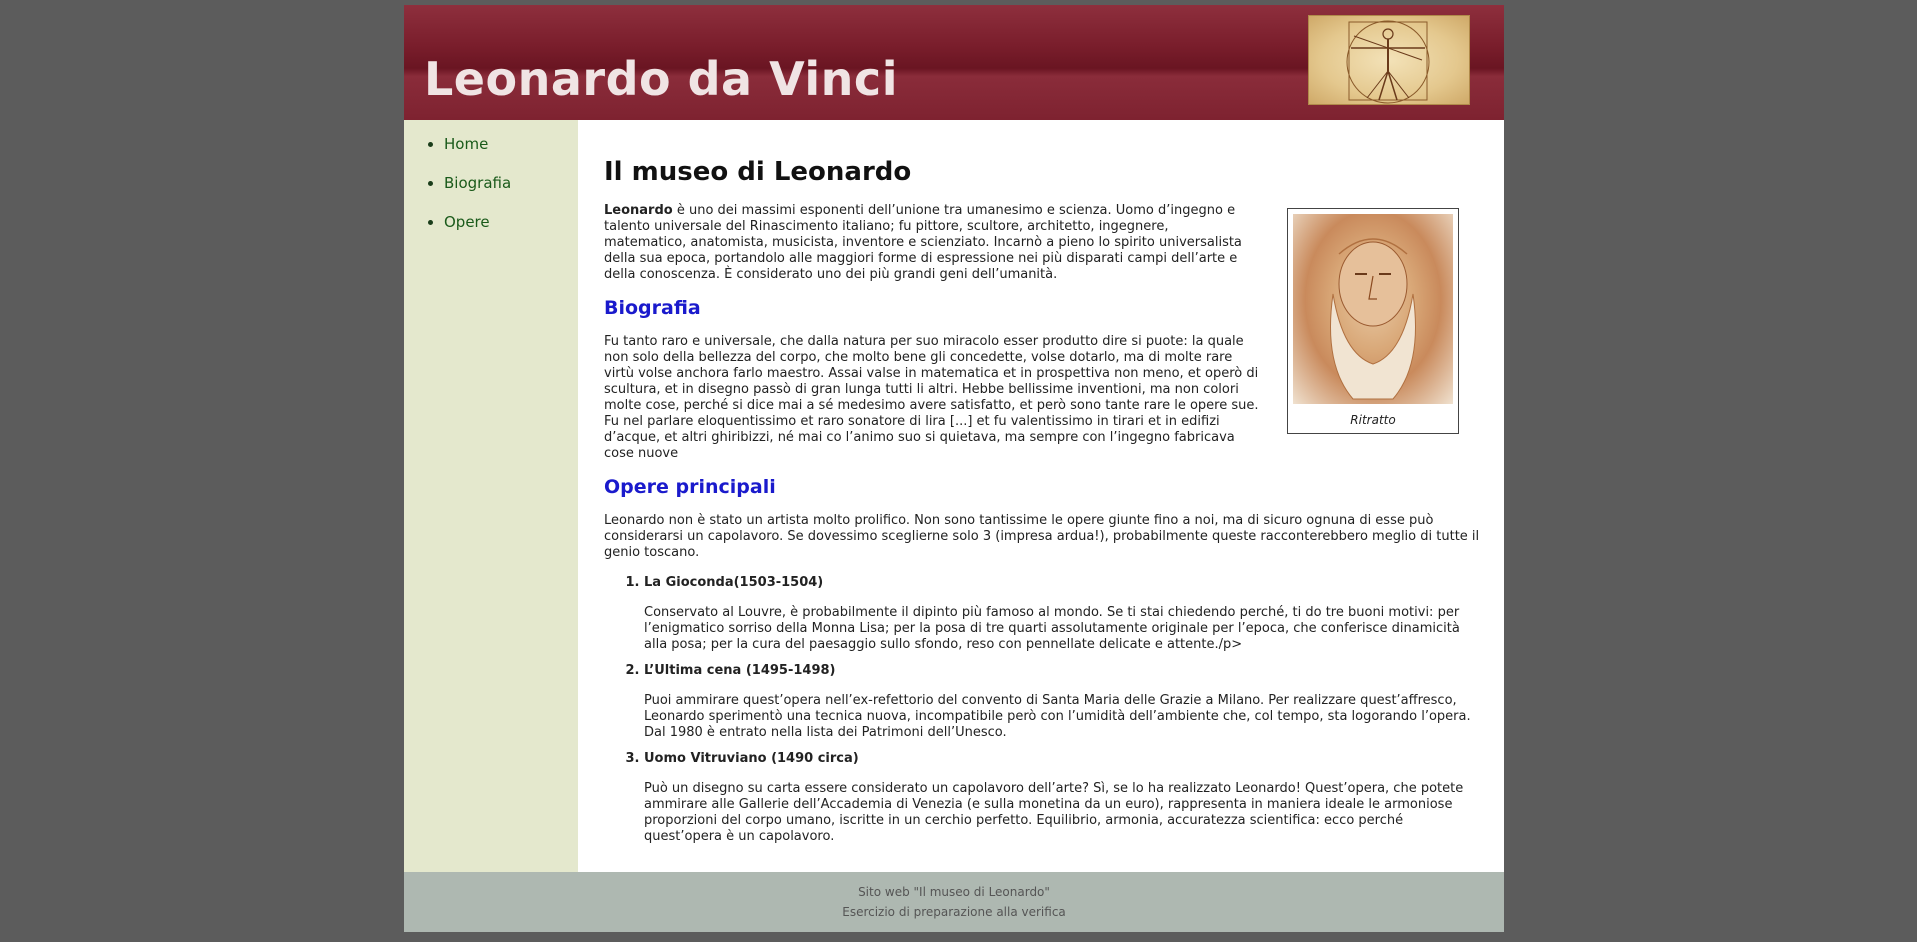 This screenshot has width=1917, height=942. What do you see at coordinates (477, 183) in the screenshot?
I see `nav-link-biografia: Biografia` at bounding box center [477, 183].